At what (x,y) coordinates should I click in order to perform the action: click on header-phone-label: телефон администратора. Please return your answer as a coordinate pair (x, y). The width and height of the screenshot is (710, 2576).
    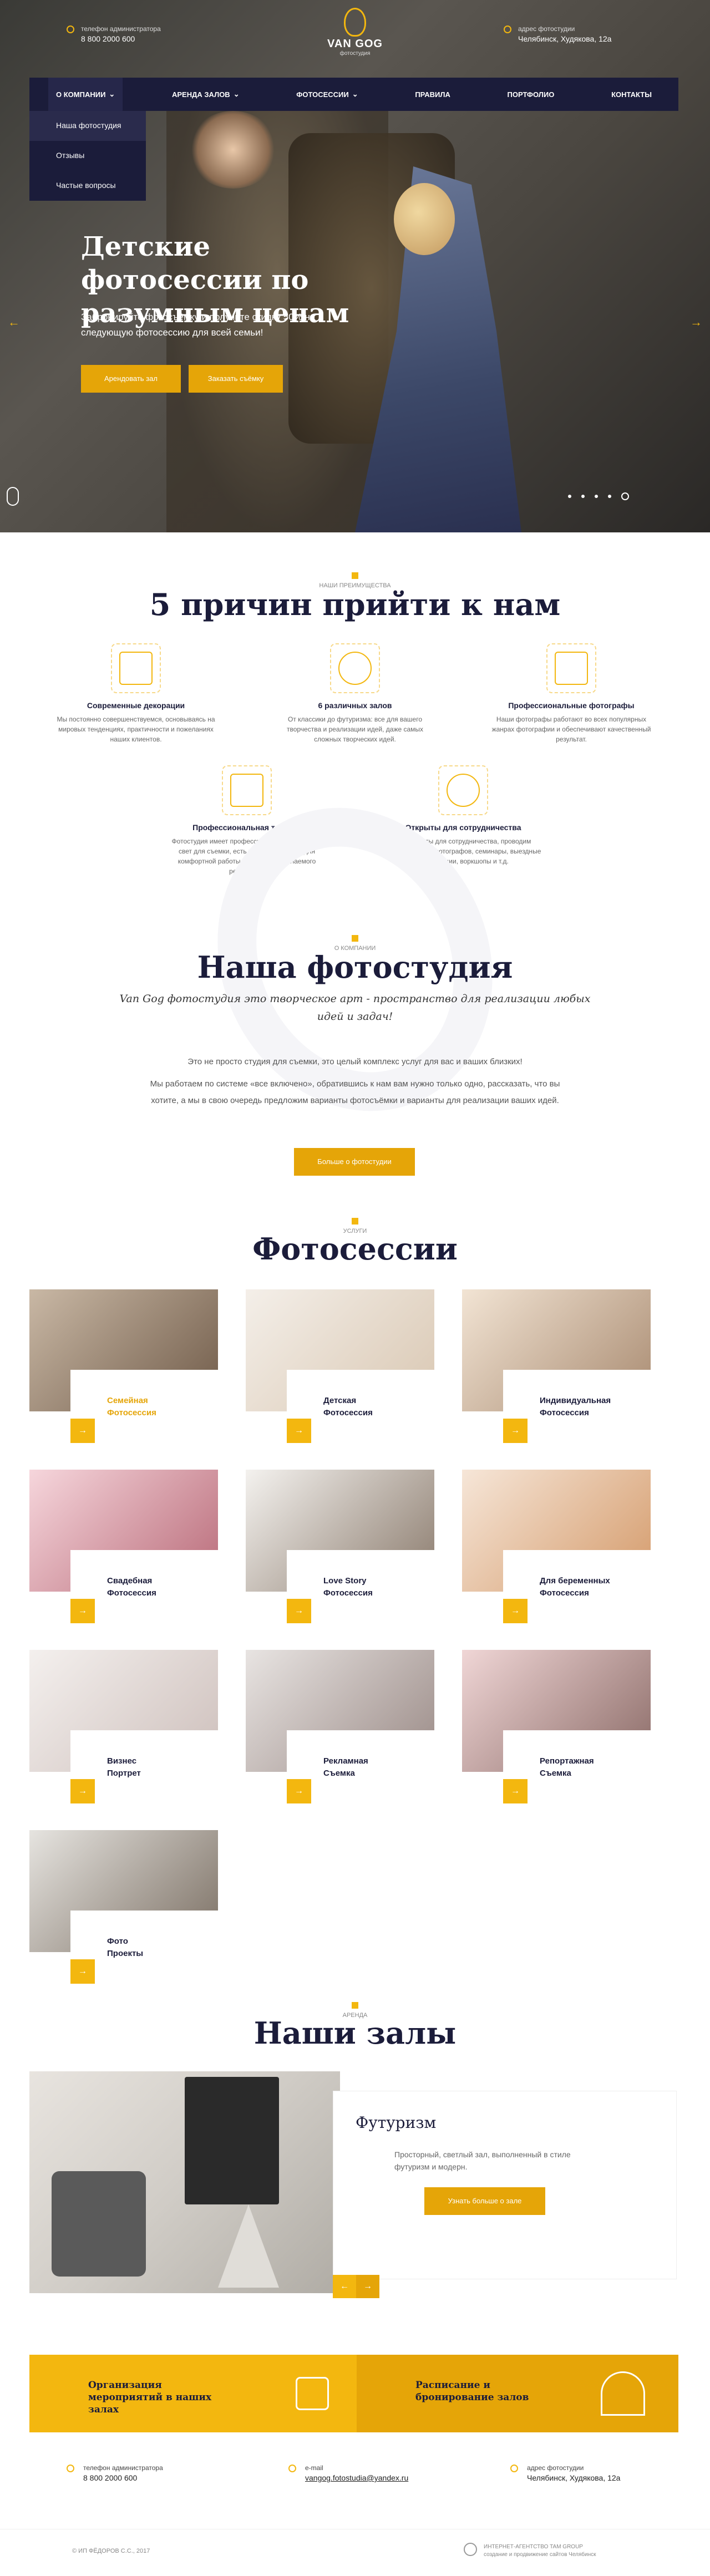
    Looking at the image, I should click on (121, 29).